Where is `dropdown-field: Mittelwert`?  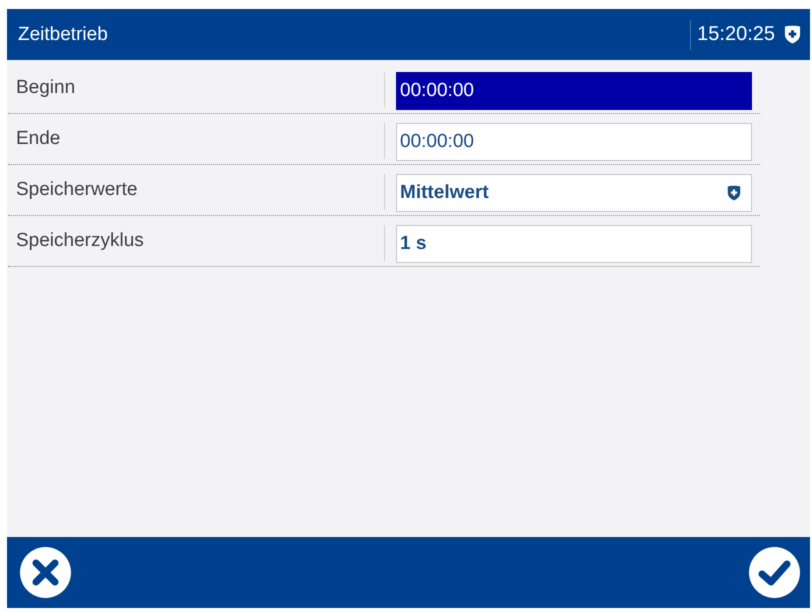 dropdown-field: Mittelwert is located at coordinates (574, 193).